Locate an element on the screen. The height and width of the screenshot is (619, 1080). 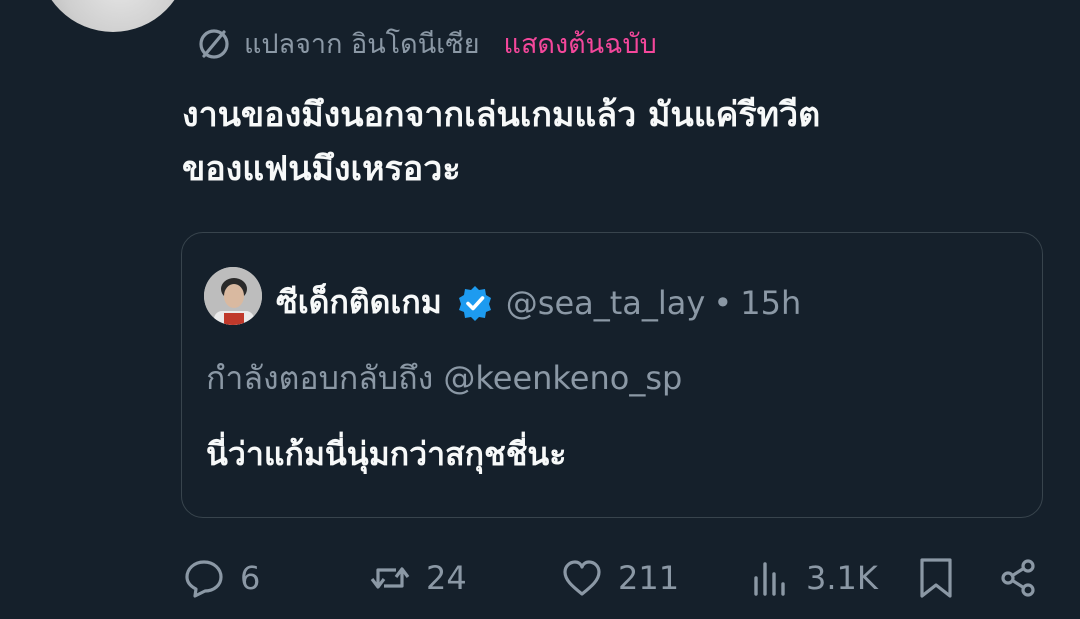
views-count: 3.1K is located at coordinates (842, 578).